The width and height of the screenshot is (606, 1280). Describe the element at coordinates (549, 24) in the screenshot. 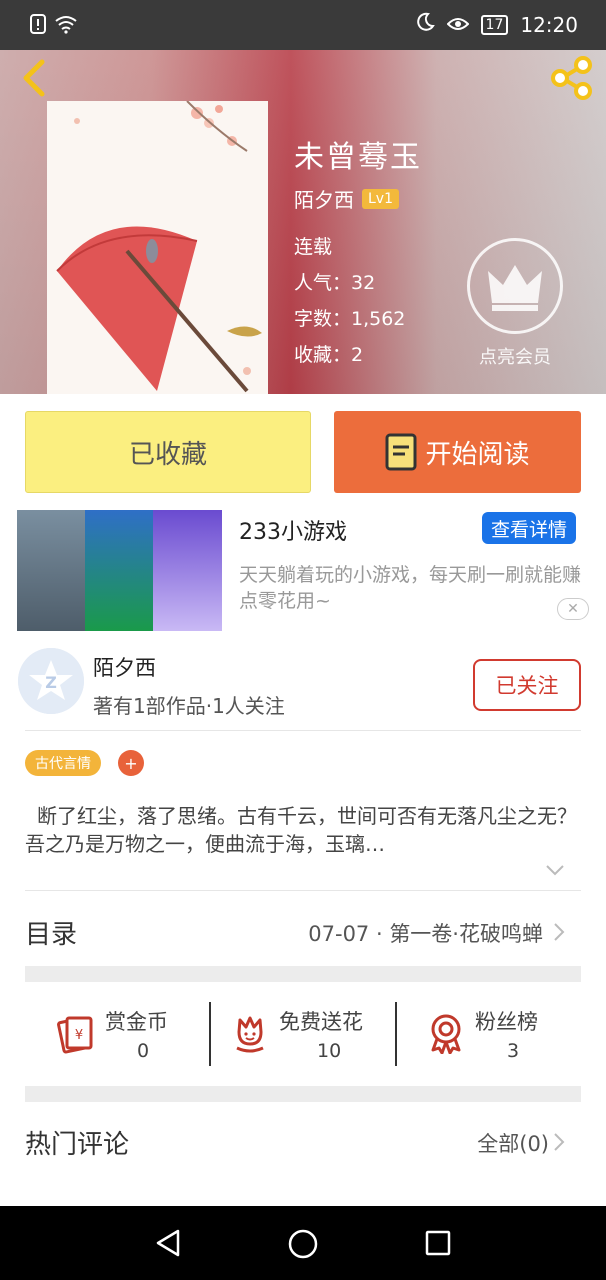

I see `time-text: 12:20` at that location.